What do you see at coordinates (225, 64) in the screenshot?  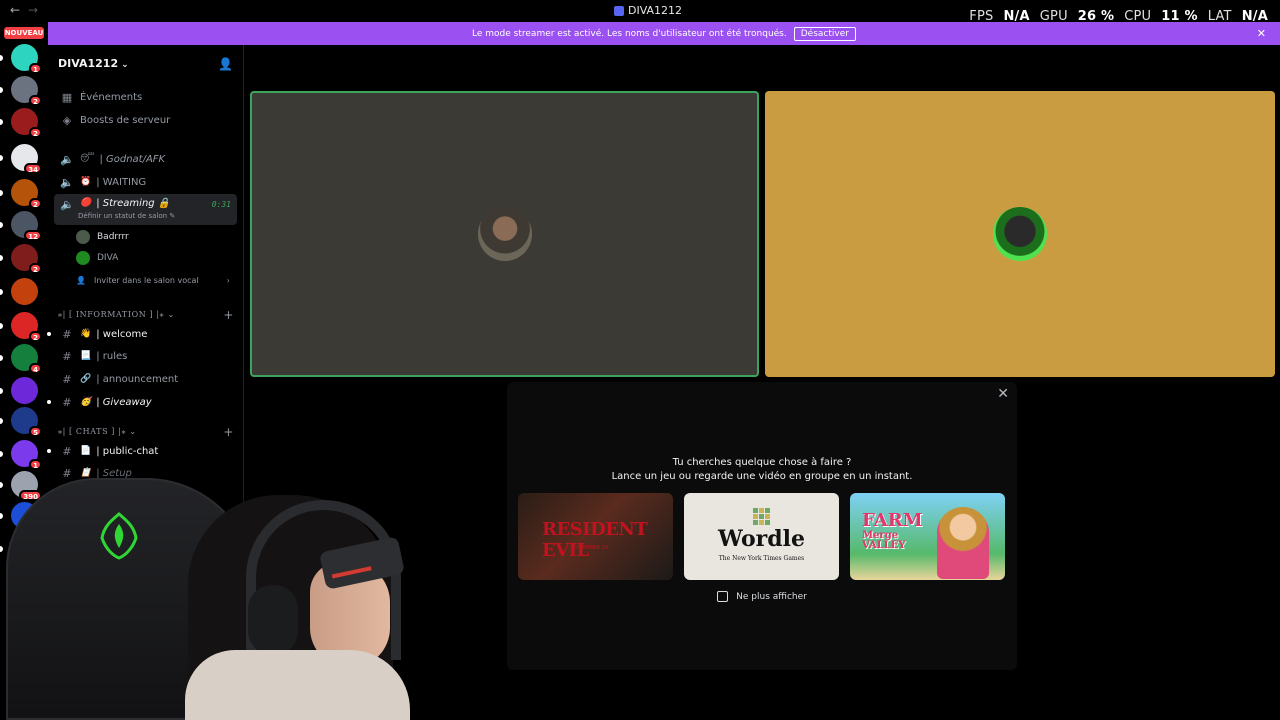 I see `invite-people-icon: 👤` at bounding box center [225, 64].